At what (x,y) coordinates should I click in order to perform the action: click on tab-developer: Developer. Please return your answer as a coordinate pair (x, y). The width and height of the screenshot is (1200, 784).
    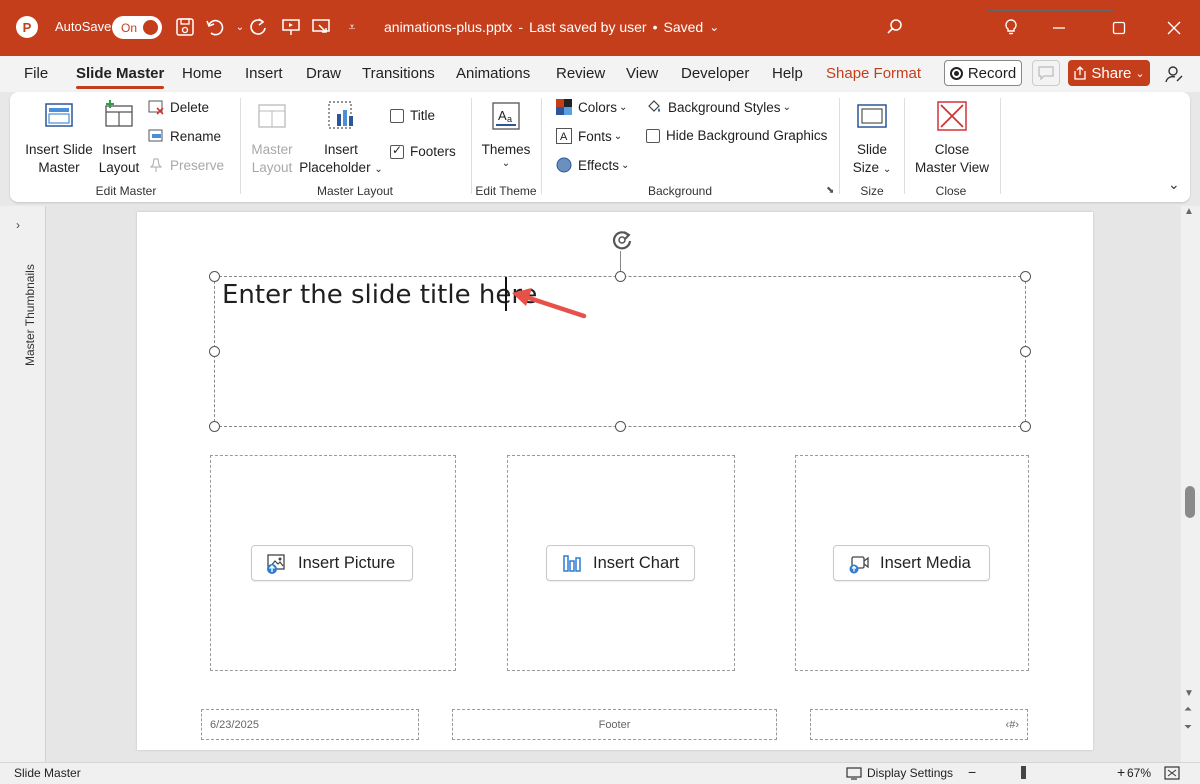
    Looking at the image, I should click on (715, 73).